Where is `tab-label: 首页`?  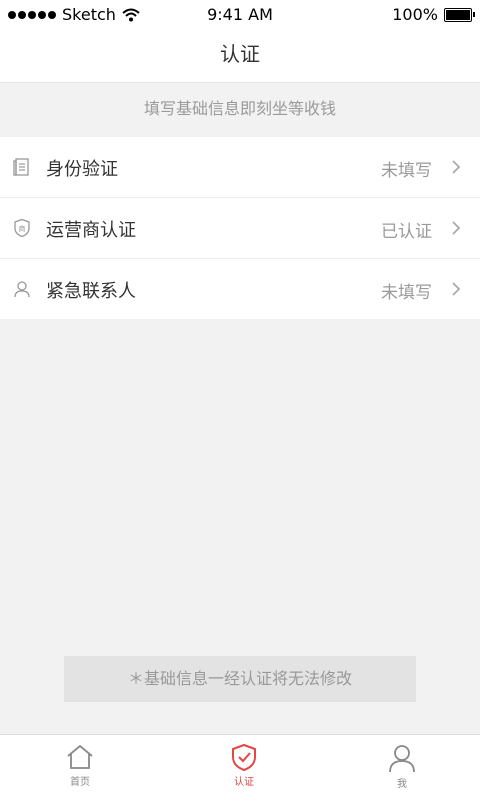
tab-label: 首页 is located at coordinates (80, 782).